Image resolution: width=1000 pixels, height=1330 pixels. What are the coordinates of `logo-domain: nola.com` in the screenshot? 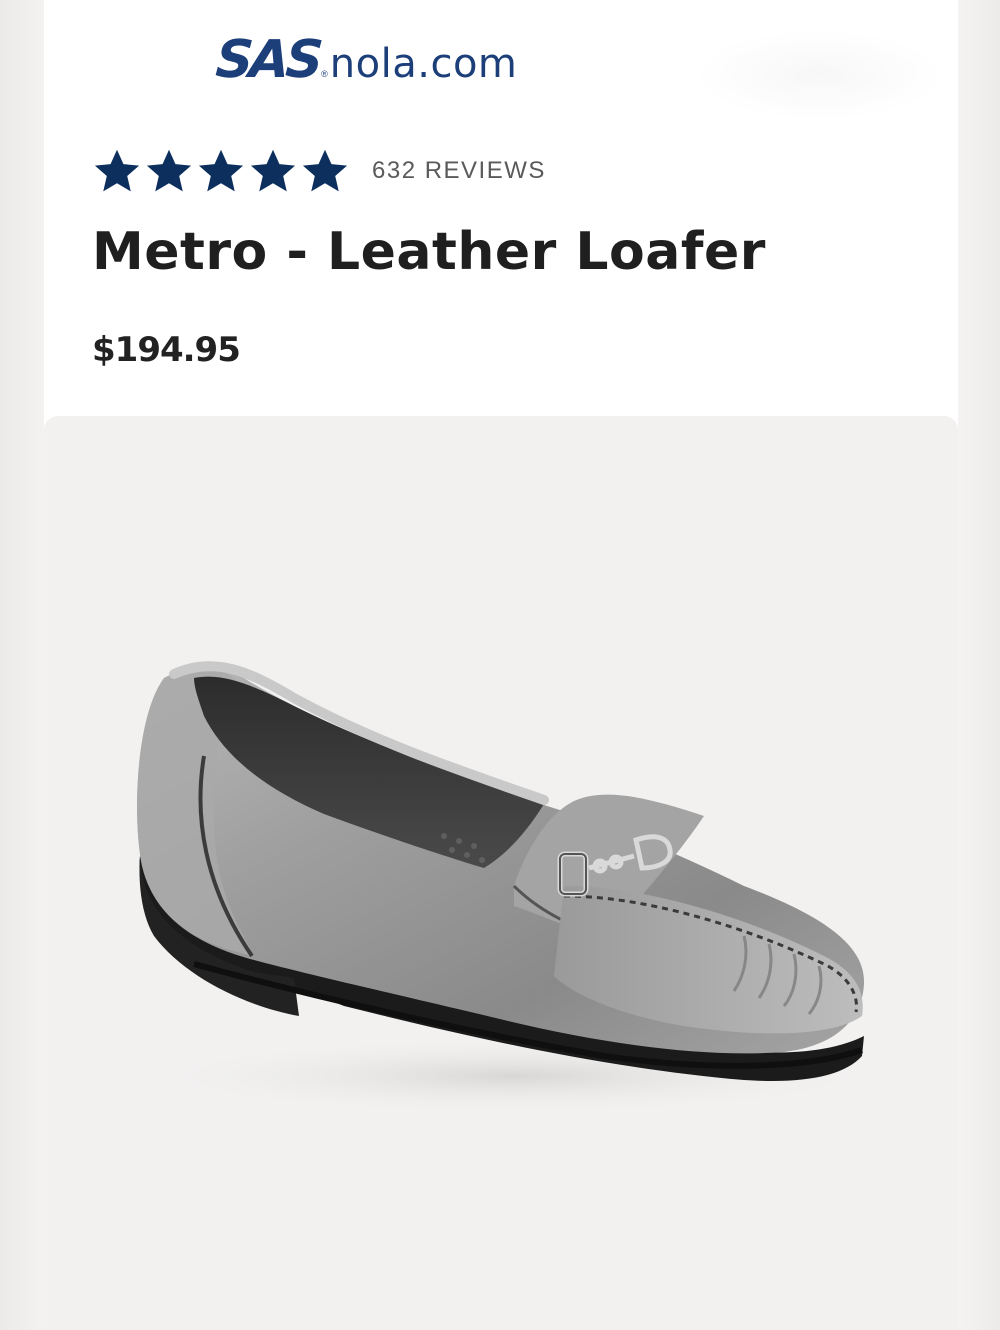 It's located at (423, 64).